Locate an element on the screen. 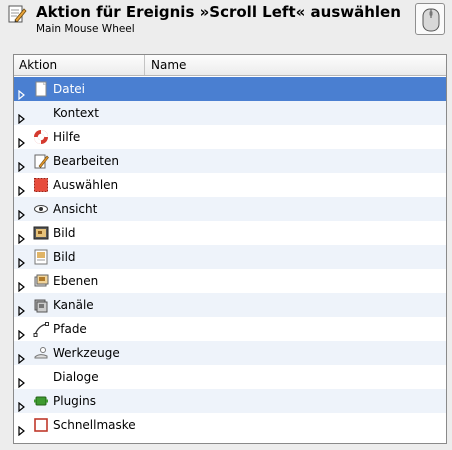 The width and height of the screenshot is (452, 450). tools-icon is located at coordinates (41, 353).